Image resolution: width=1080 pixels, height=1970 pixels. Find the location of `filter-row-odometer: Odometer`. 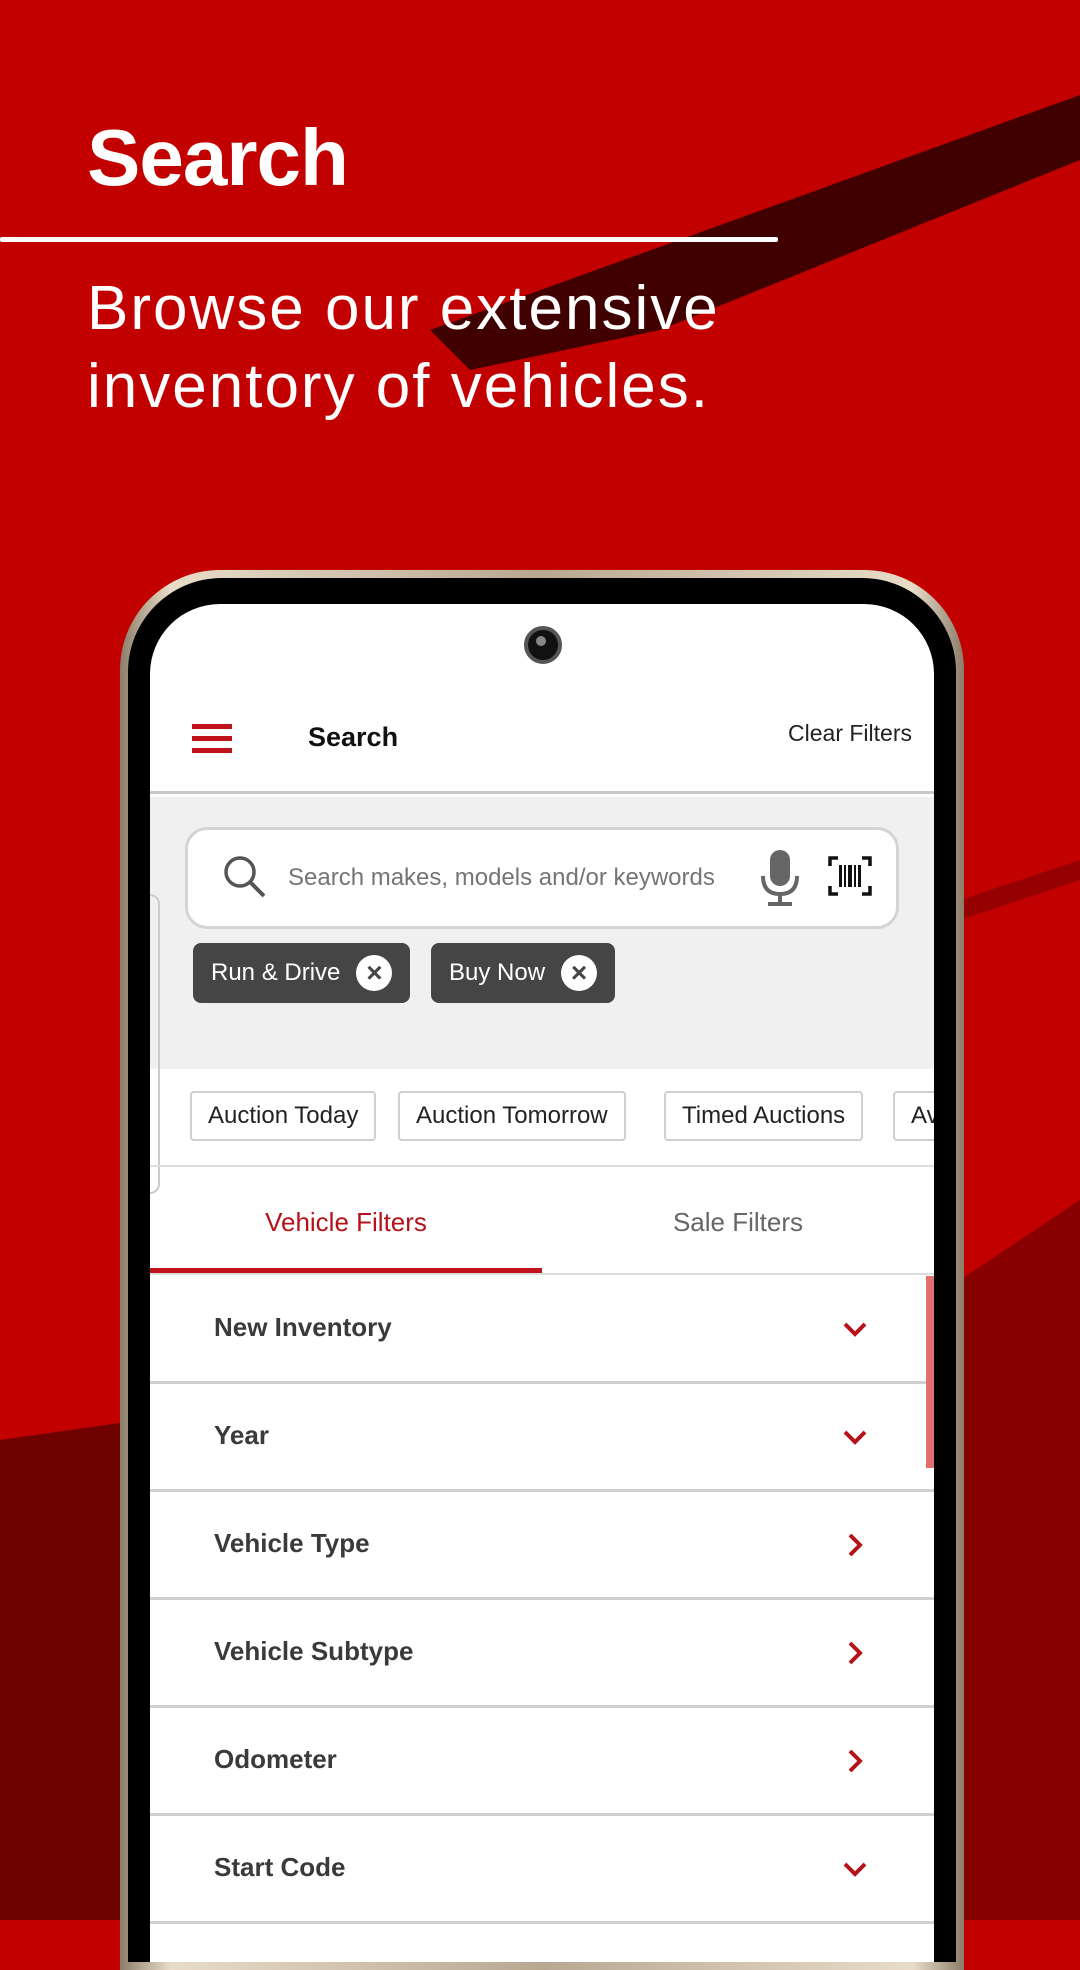

filter-row-odometer: Odometer is located at coordinates (542, 1762).